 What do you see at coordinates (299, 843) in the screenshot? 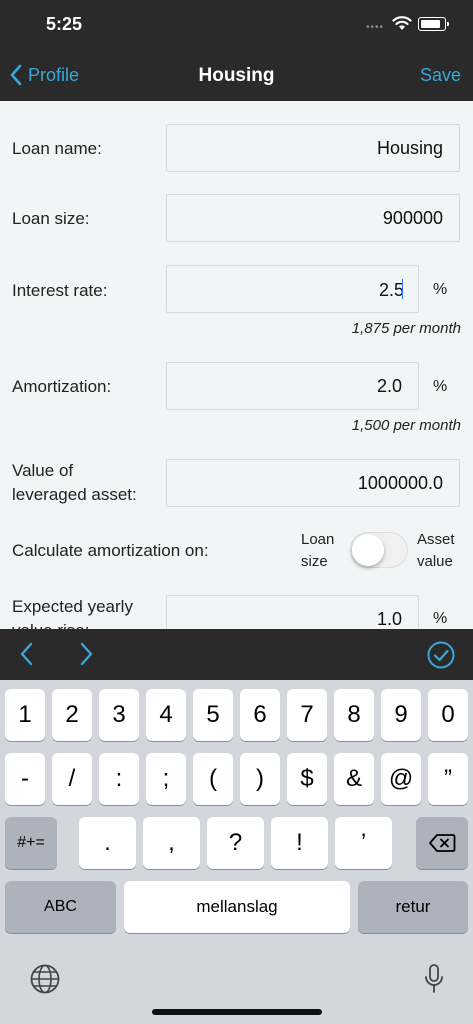
I see `key-exclamation: !` at bounding box center [299, 843].